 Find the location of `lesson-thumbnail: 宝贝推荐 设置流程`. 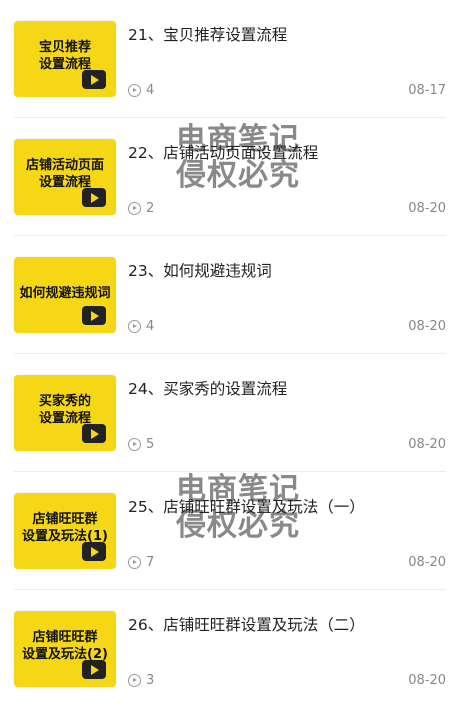

lesson-thumbnail: 宝贝推荐 设置流程 is located at coordinates (65, 59).